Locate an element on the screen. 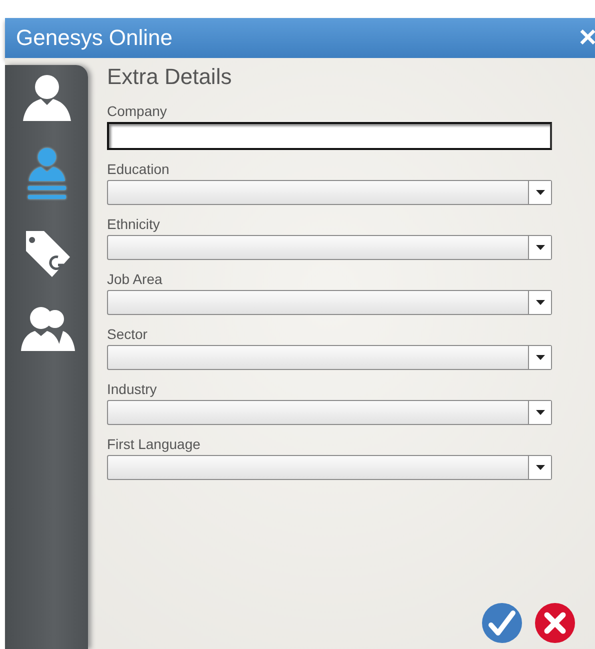  person-icon is located at coordinates (46, 98).